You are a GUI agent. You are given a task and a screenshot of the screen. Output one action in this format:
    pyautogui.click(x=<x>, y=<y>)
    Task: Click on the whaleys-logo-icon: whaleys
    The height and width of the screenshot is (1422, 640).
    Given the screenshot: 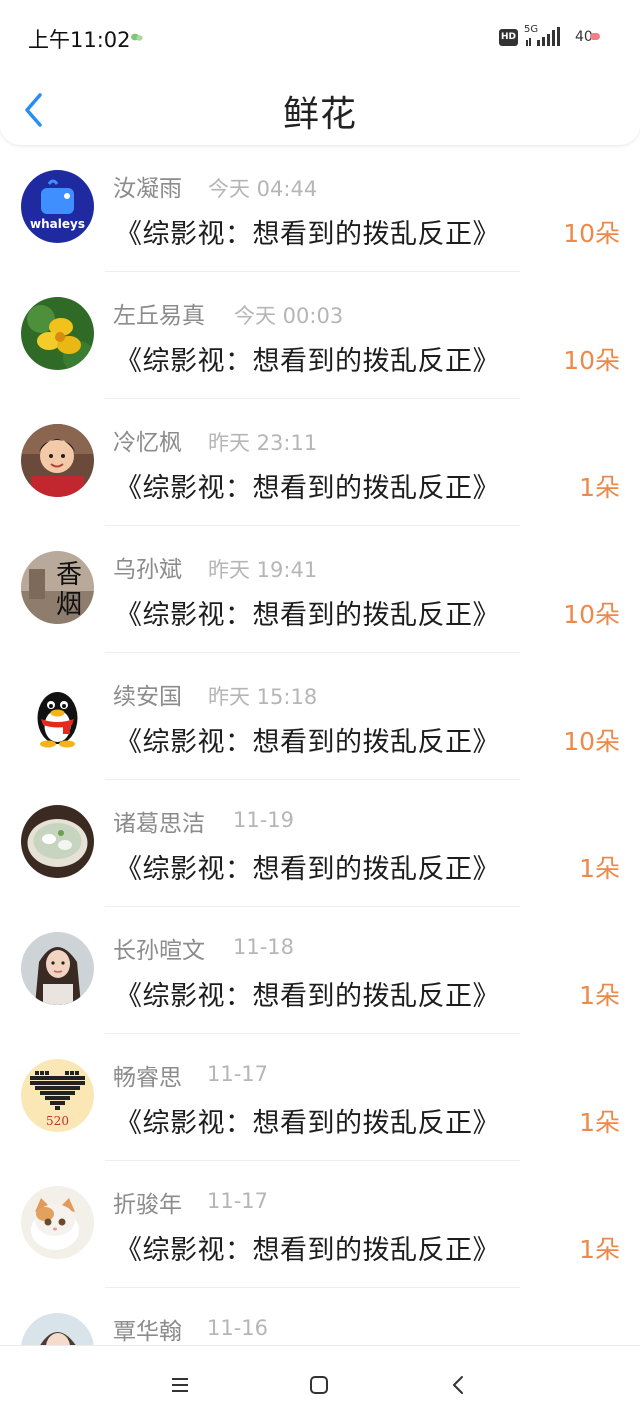 What is the action you would take?
    pyautogui.click(x=57, y=206)
    